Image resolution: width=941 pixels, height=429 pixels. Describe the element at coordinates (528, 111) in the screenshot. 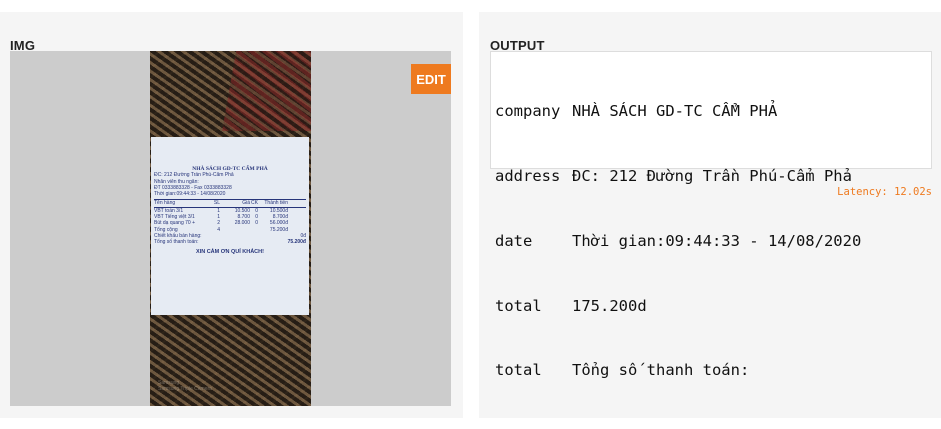

I see `output-key: company` at that location.